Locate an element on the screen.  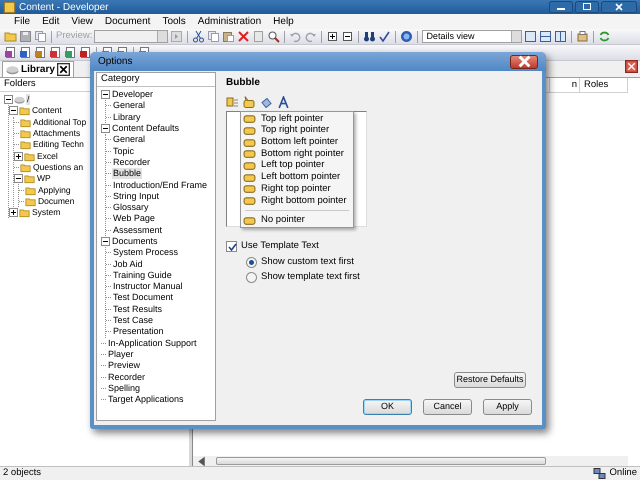
preview-label: Preview: is located at coordinates (74, 36).